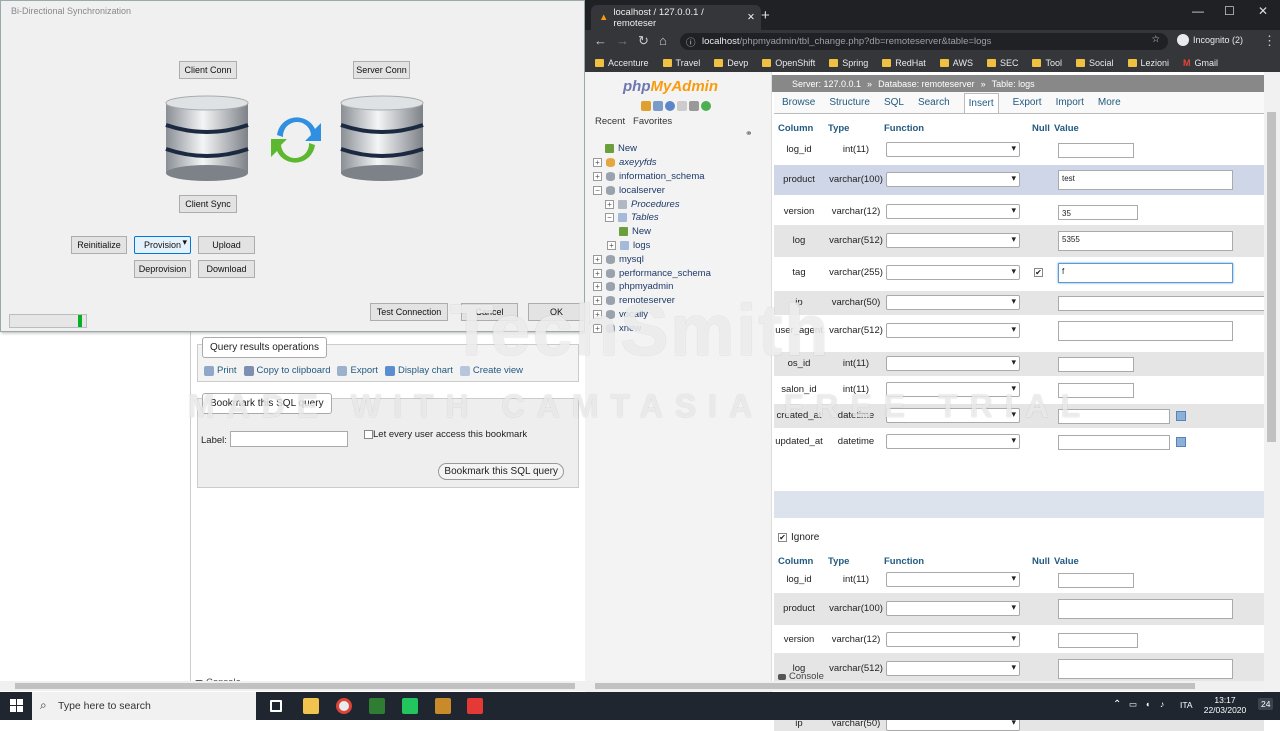  Describe the element at coordinates (1181, 442) in the screenshot. I see `calendar-icon` at that location.